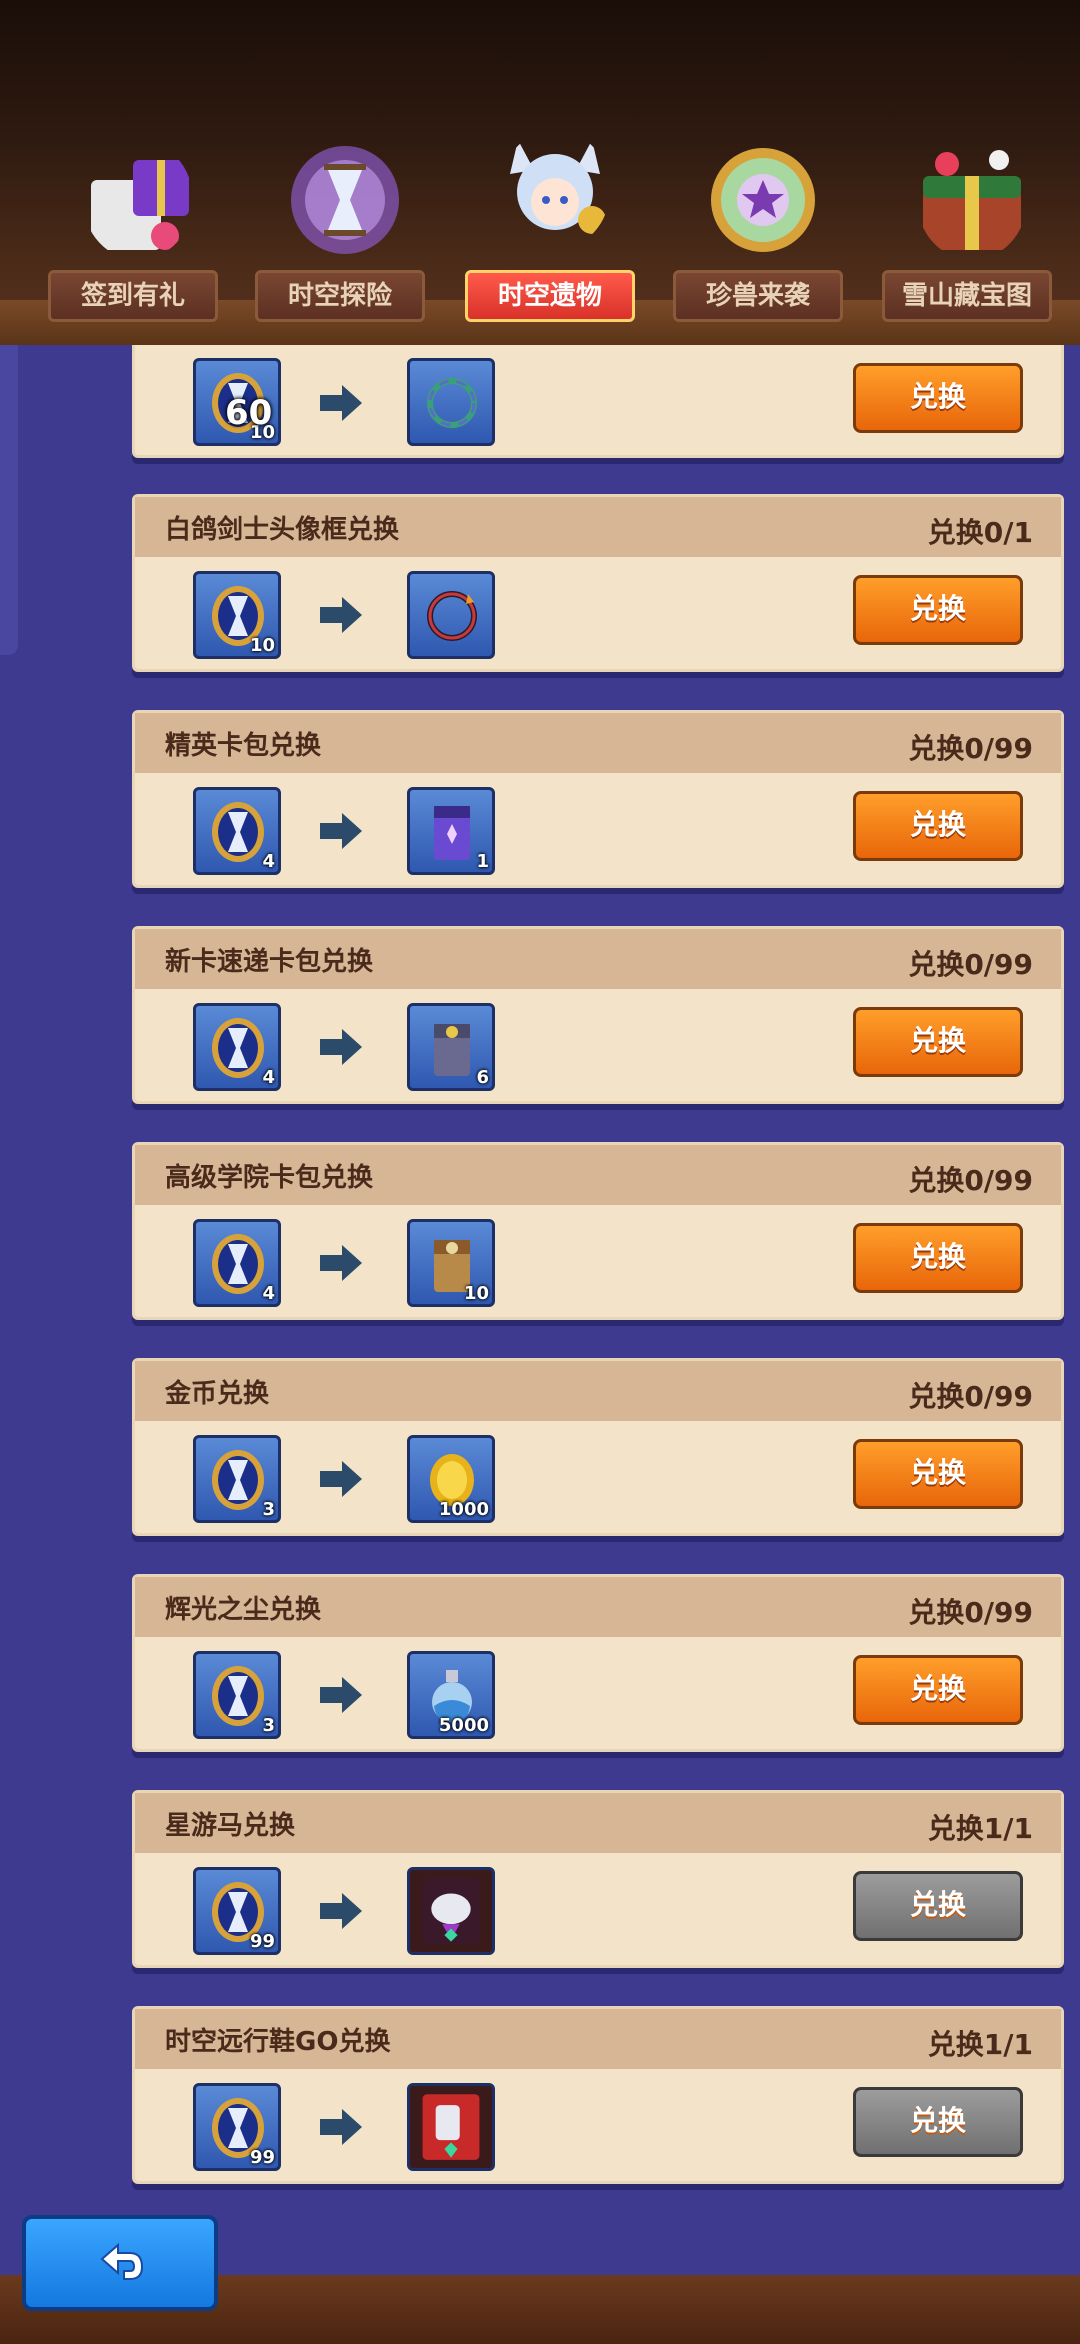 Image resolution: width=1080 pixels, height=2344 pixels. What do you see at coordinates (451, 1479) in the screenshot?
I see `reward-item-slot: 1000` at bounding box center [451, 1479].